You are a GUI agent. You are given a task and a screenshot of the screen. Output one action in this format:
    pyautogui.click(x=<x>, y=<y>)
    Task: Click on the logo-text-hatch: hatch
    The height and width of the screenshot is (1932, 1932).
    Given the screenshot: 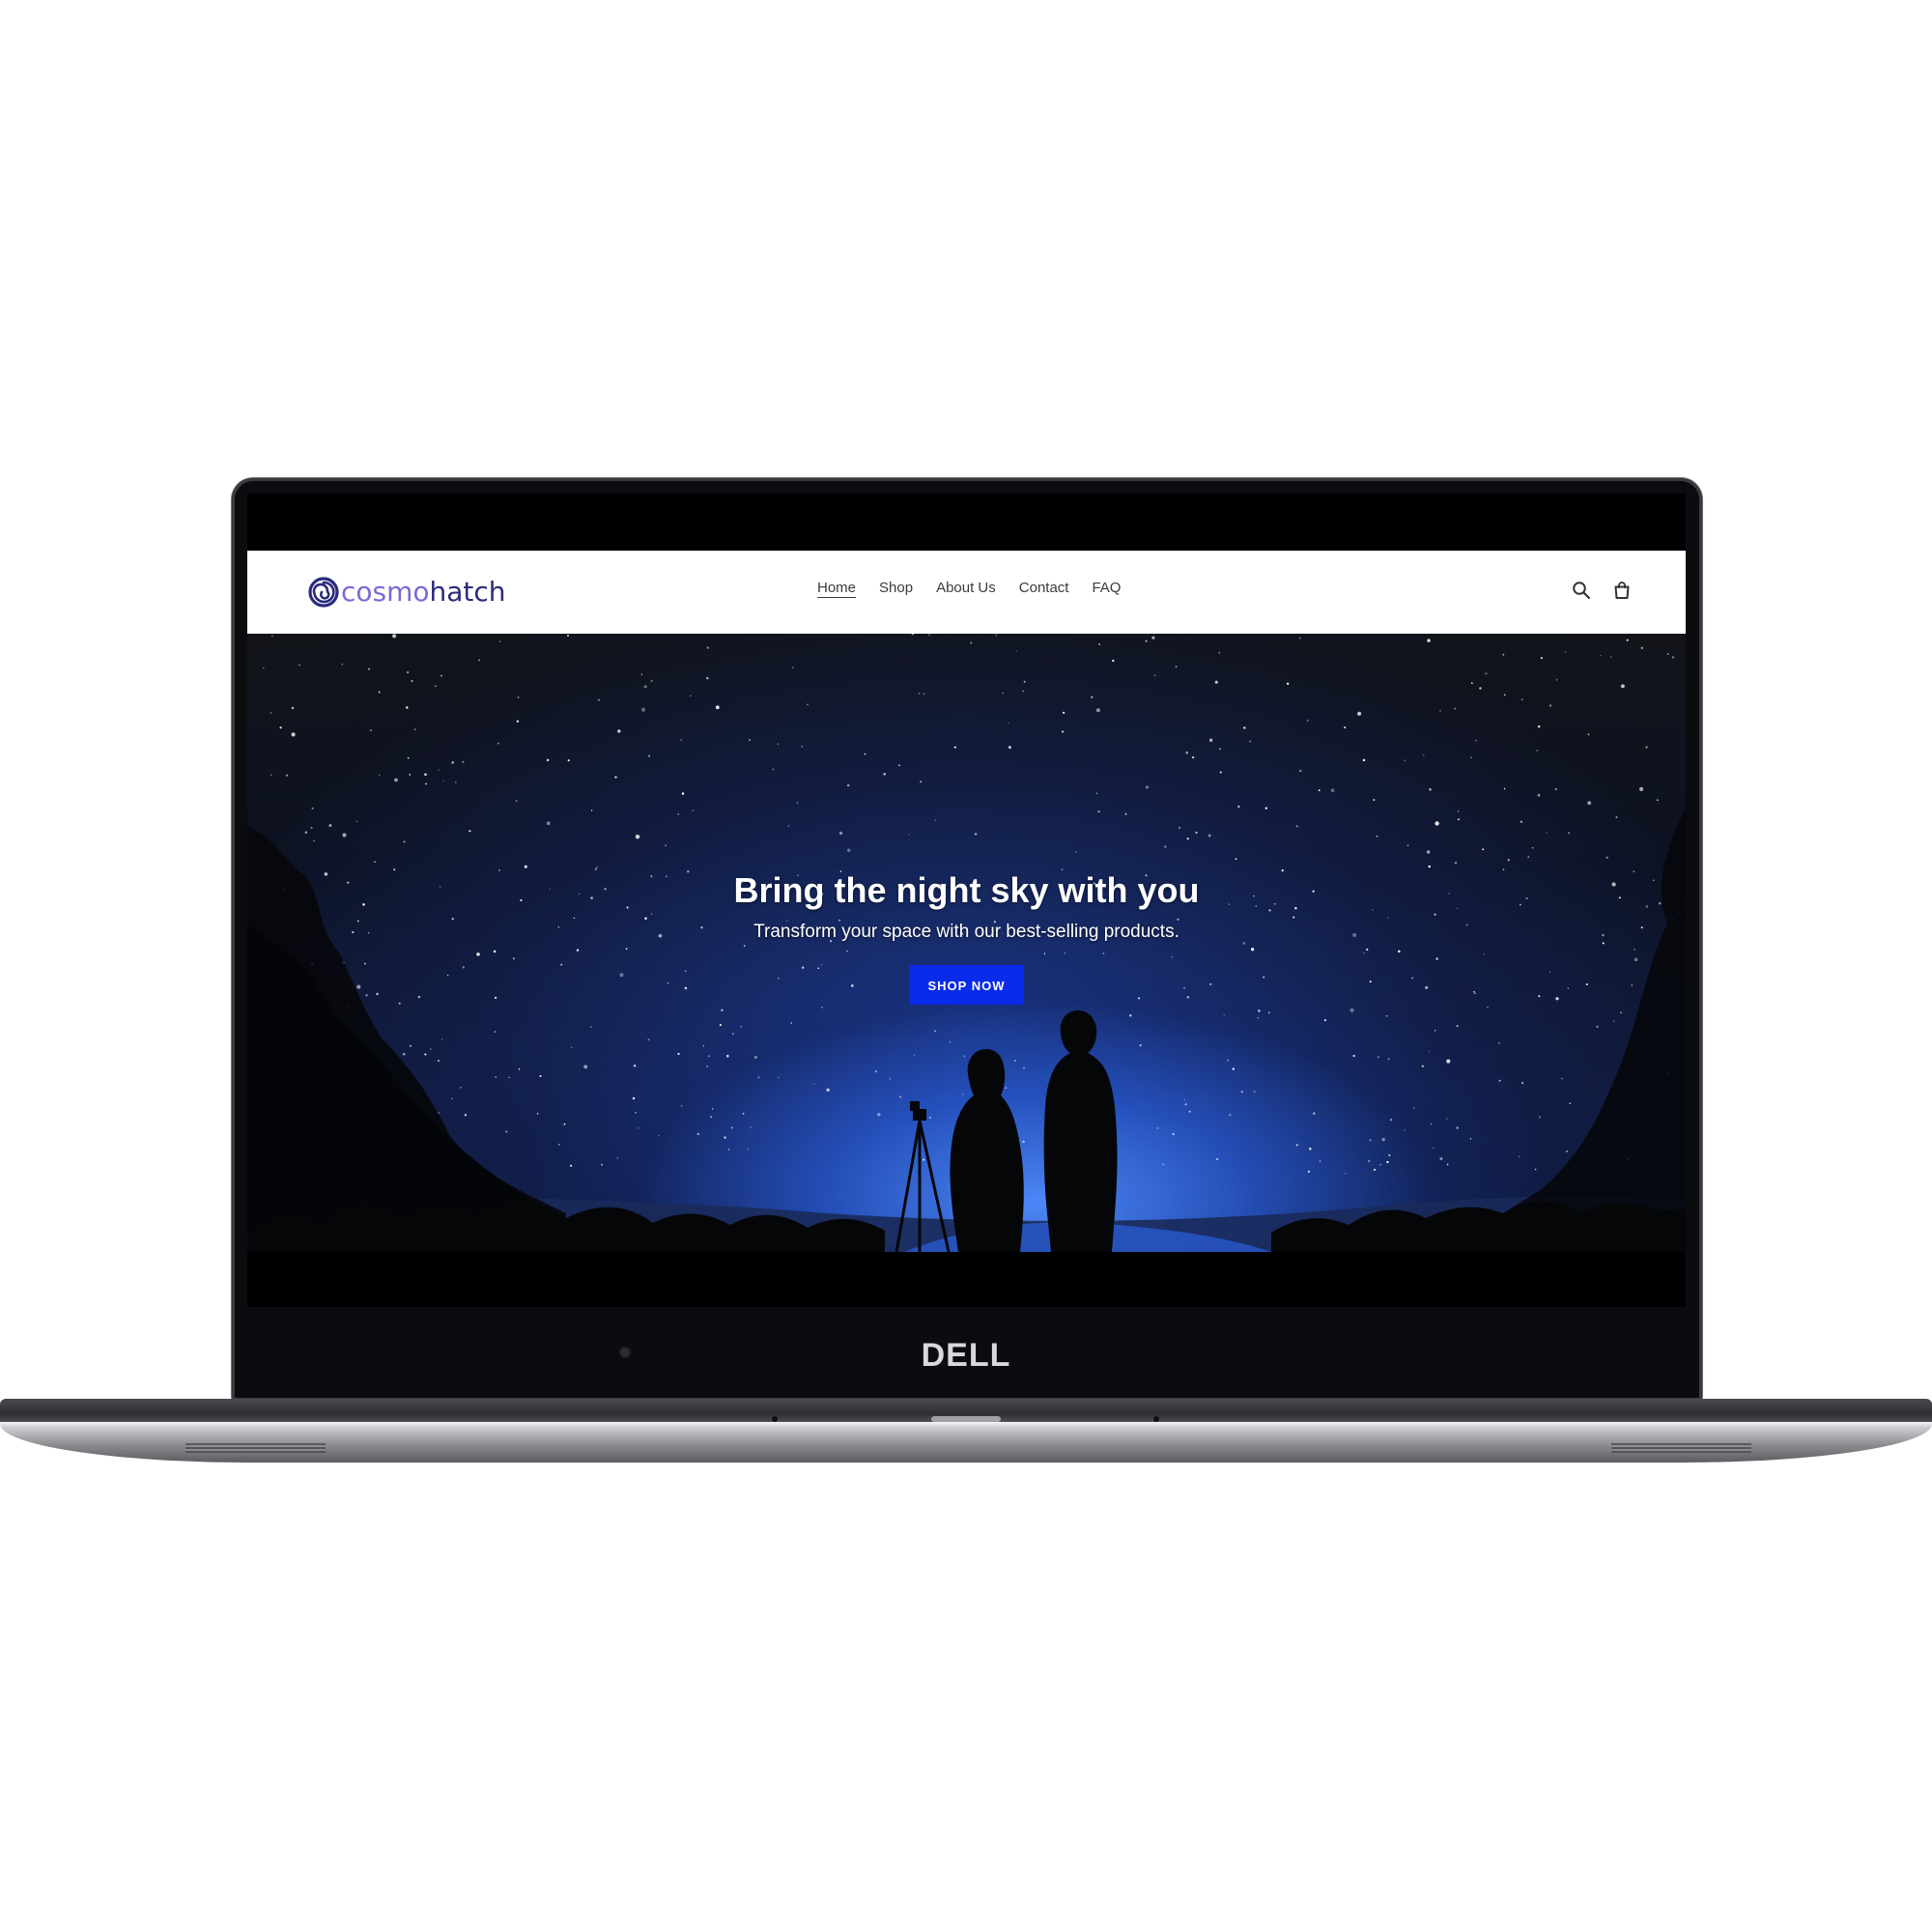 What is the action you would take?
    pyautogui.click(x=467, y=592)
    